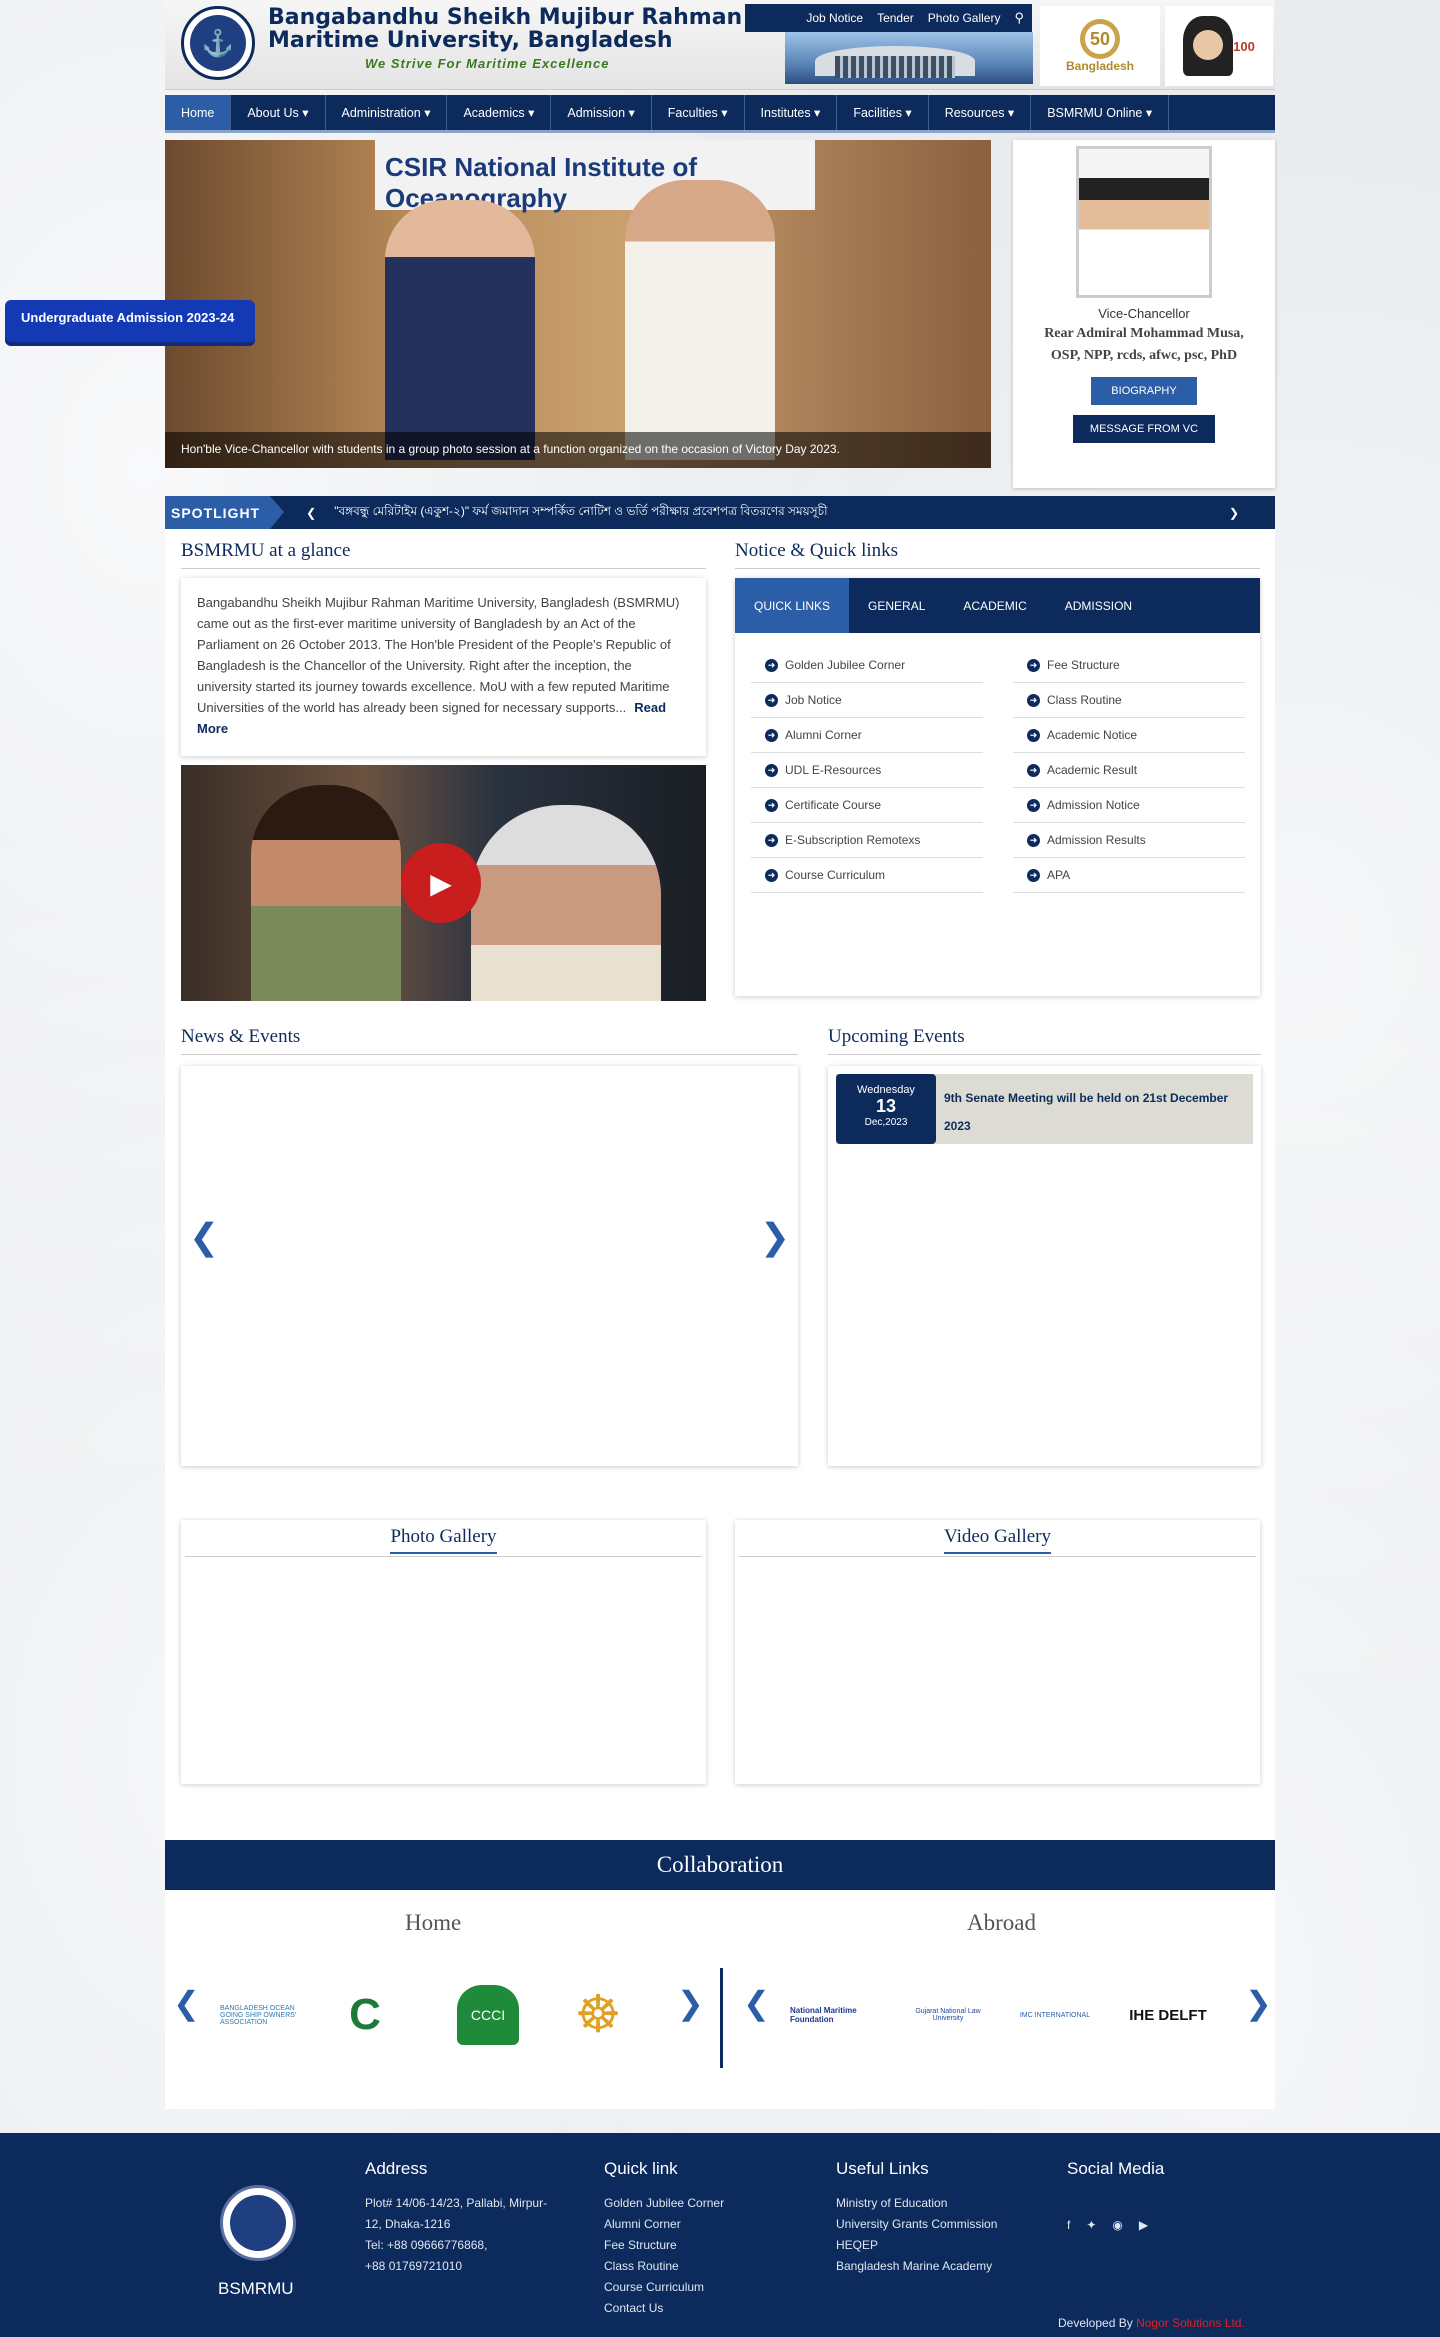  I want to click on nav-resources: Resources ▾, so click(980, 112).